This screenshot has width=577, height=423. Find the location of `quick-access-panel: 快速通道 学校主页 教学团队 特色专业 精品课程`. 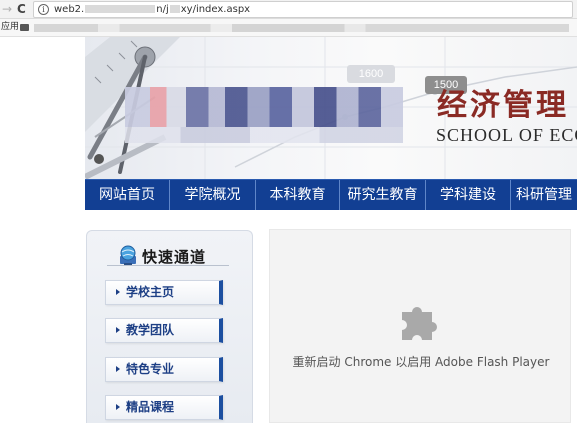

quick-access-panel: 快速通道 学校主页 教学团队 特色专业 精品课程 is located at coordinates (169, 326).